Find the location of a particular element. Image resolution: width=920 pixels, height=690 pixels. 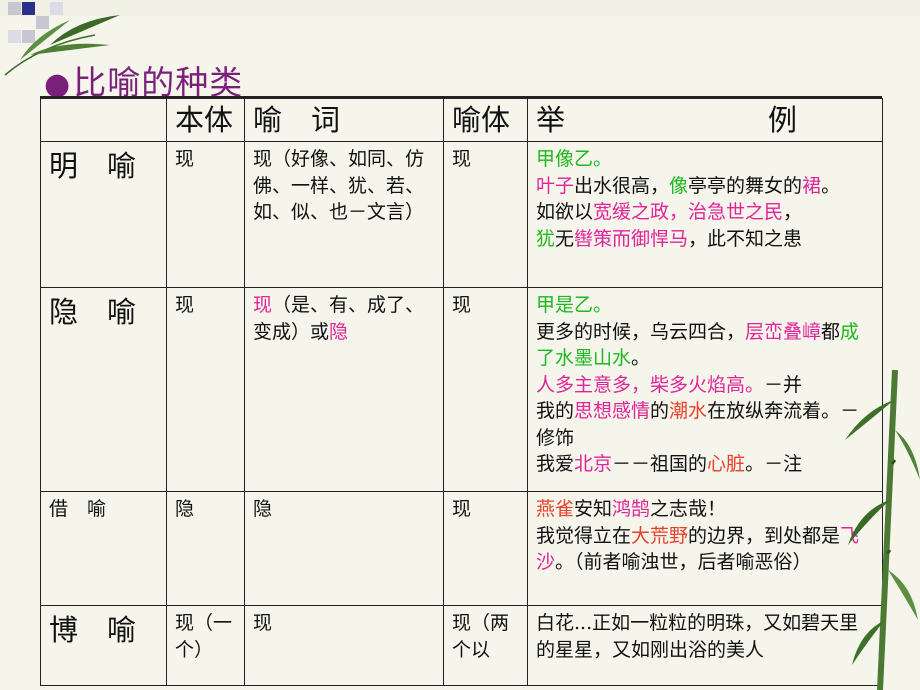

yuti-cell: 现（两个以 is located at coordinates (485, 645).